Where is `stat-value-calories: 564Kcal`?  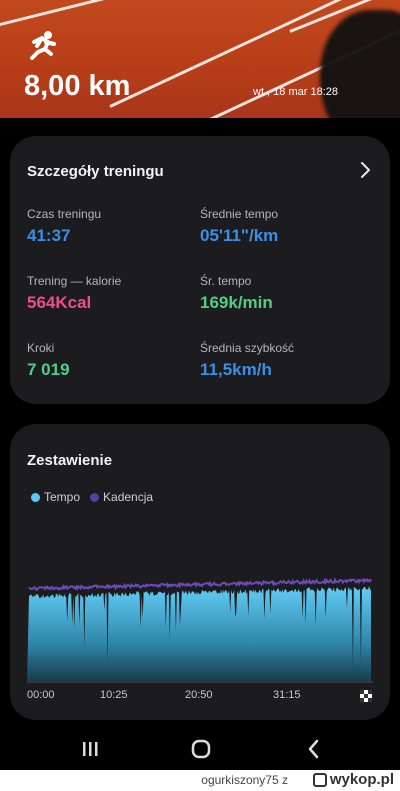
stat-value-calories: 564Kcal is located at coordinates (59, 302).